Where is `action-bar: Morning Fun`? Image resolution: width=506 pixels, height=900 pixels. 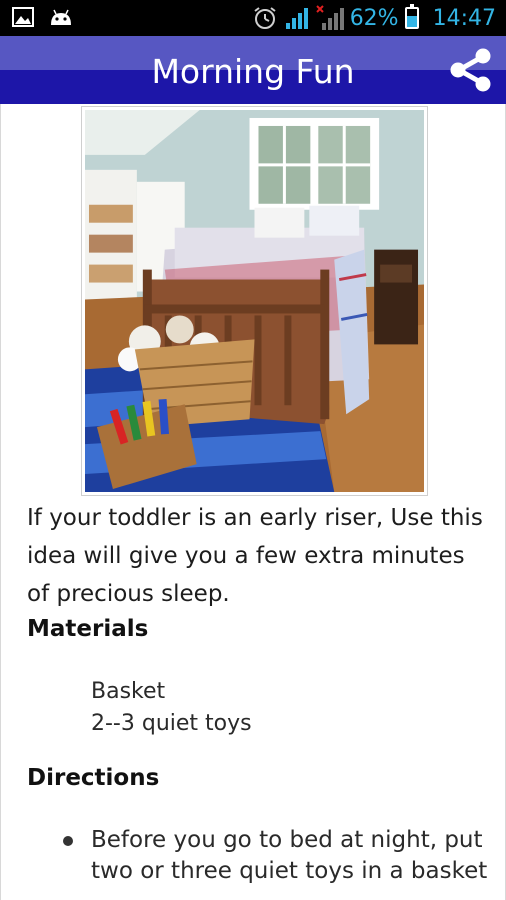 action-bar: Morning Fun is located at coordinates (253, 70).